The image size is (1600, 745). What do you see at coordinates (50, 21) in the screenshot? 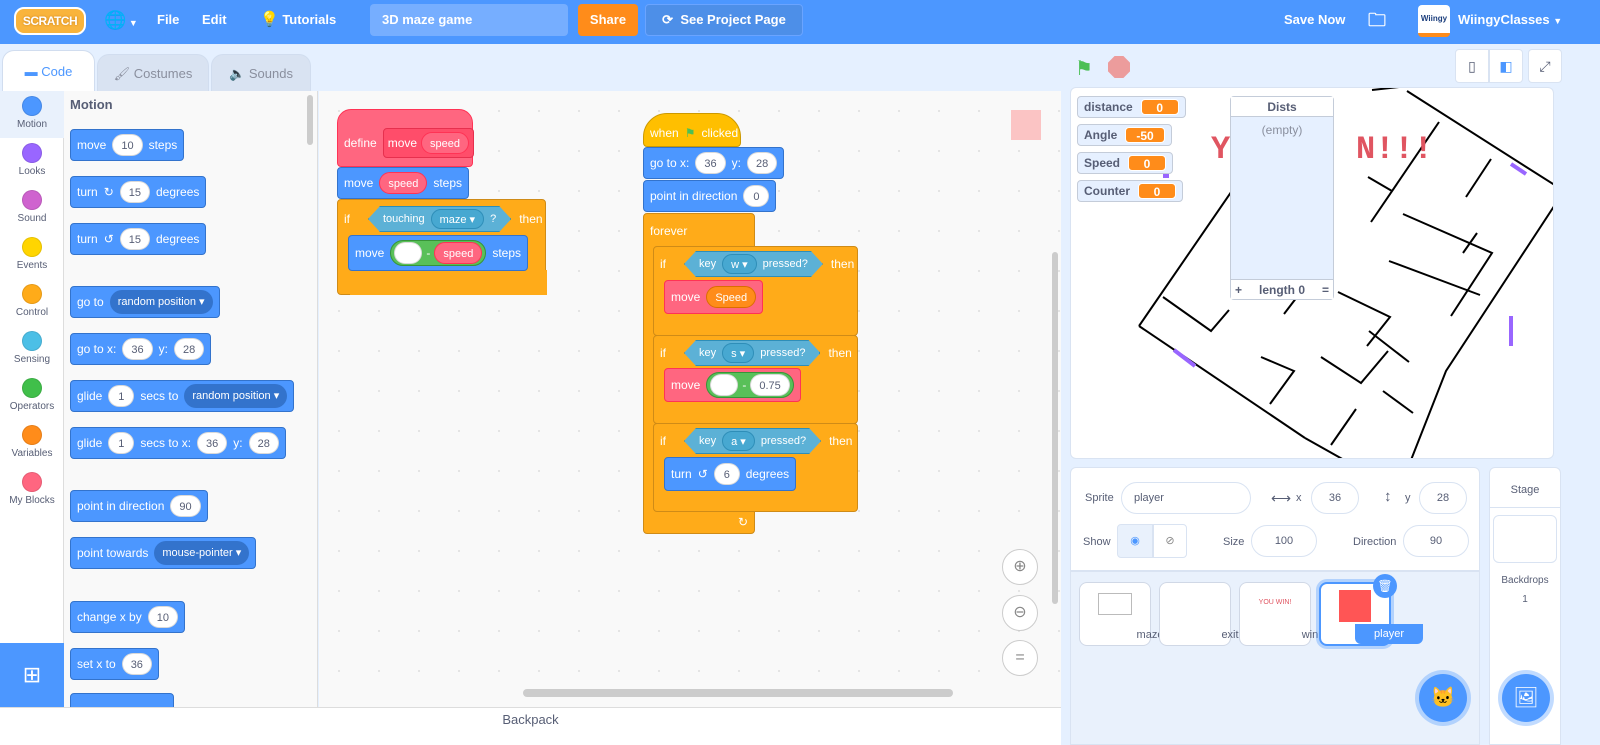
I see `scratch-logo: SCRATCH` at bounding box center [50, 21].